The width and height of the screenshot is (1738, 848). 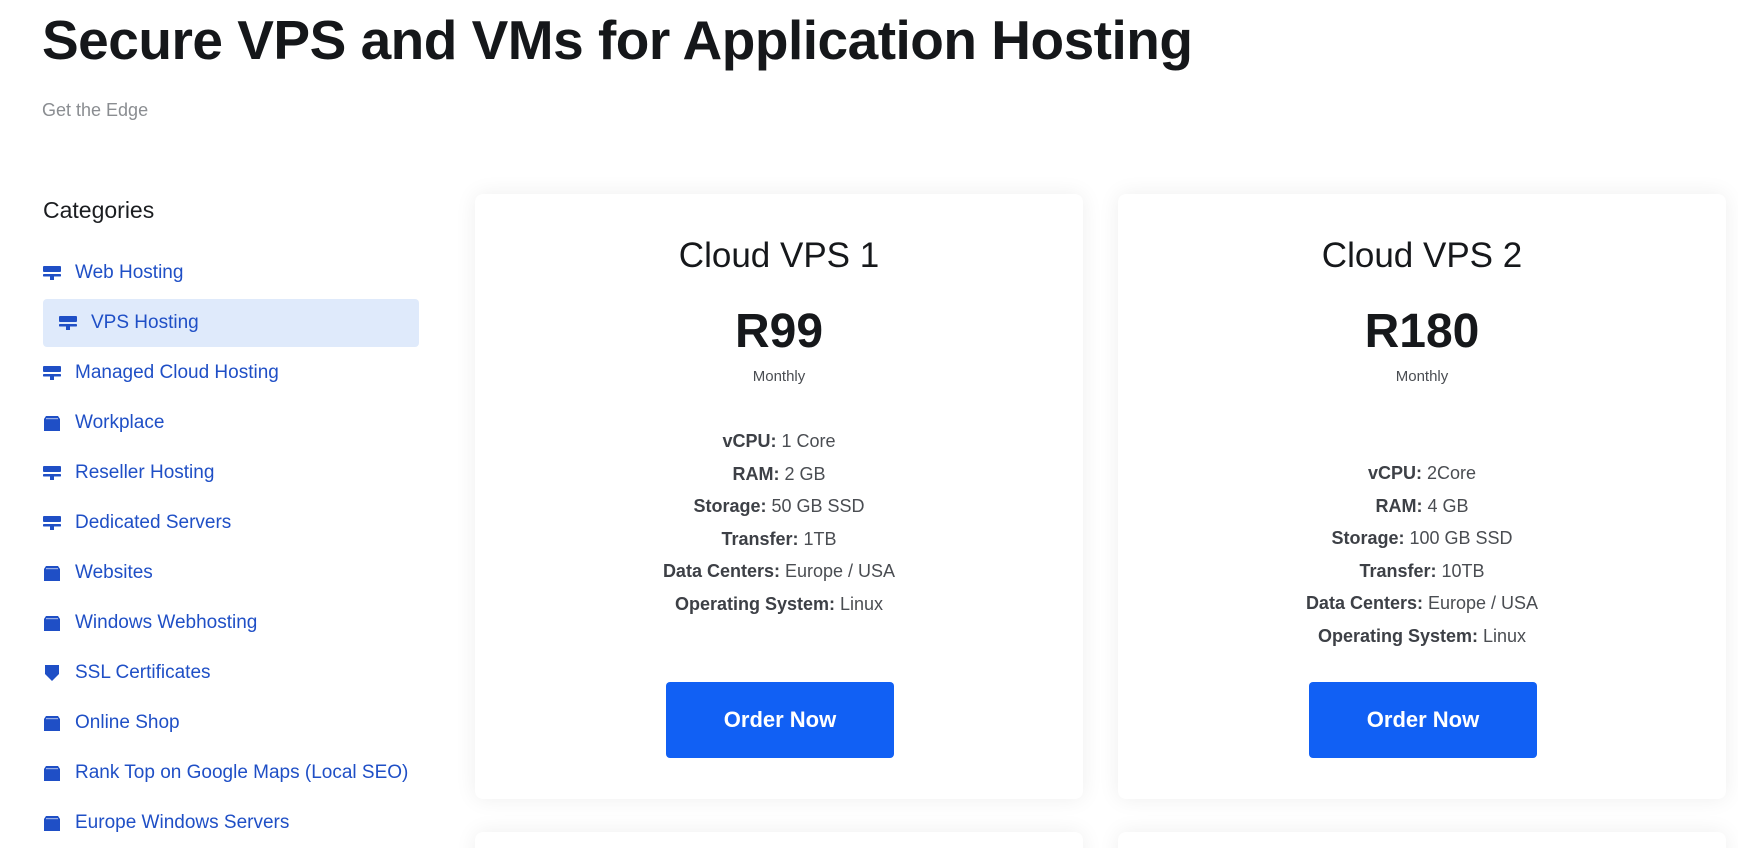 I want to click on spec-value: 4 GB, so click(x=1445, y=505).